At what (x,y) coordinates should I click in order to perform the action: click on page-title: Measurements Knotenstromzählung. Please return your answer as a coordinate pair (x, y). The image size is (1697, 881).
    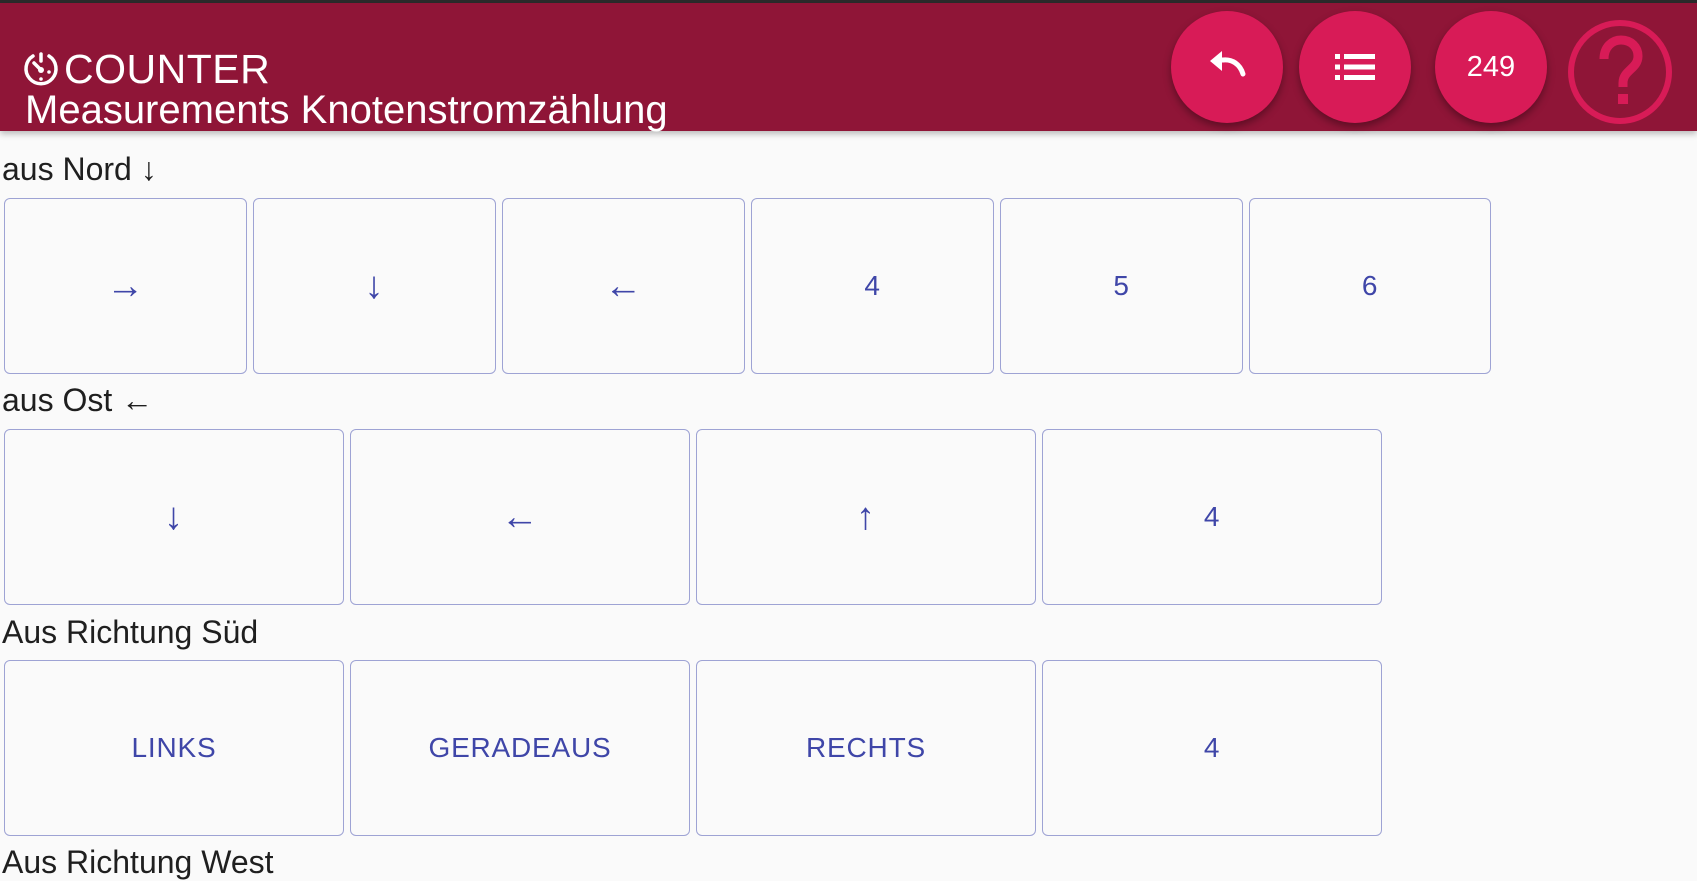
    Looking at the image, I should click on (346, 110).